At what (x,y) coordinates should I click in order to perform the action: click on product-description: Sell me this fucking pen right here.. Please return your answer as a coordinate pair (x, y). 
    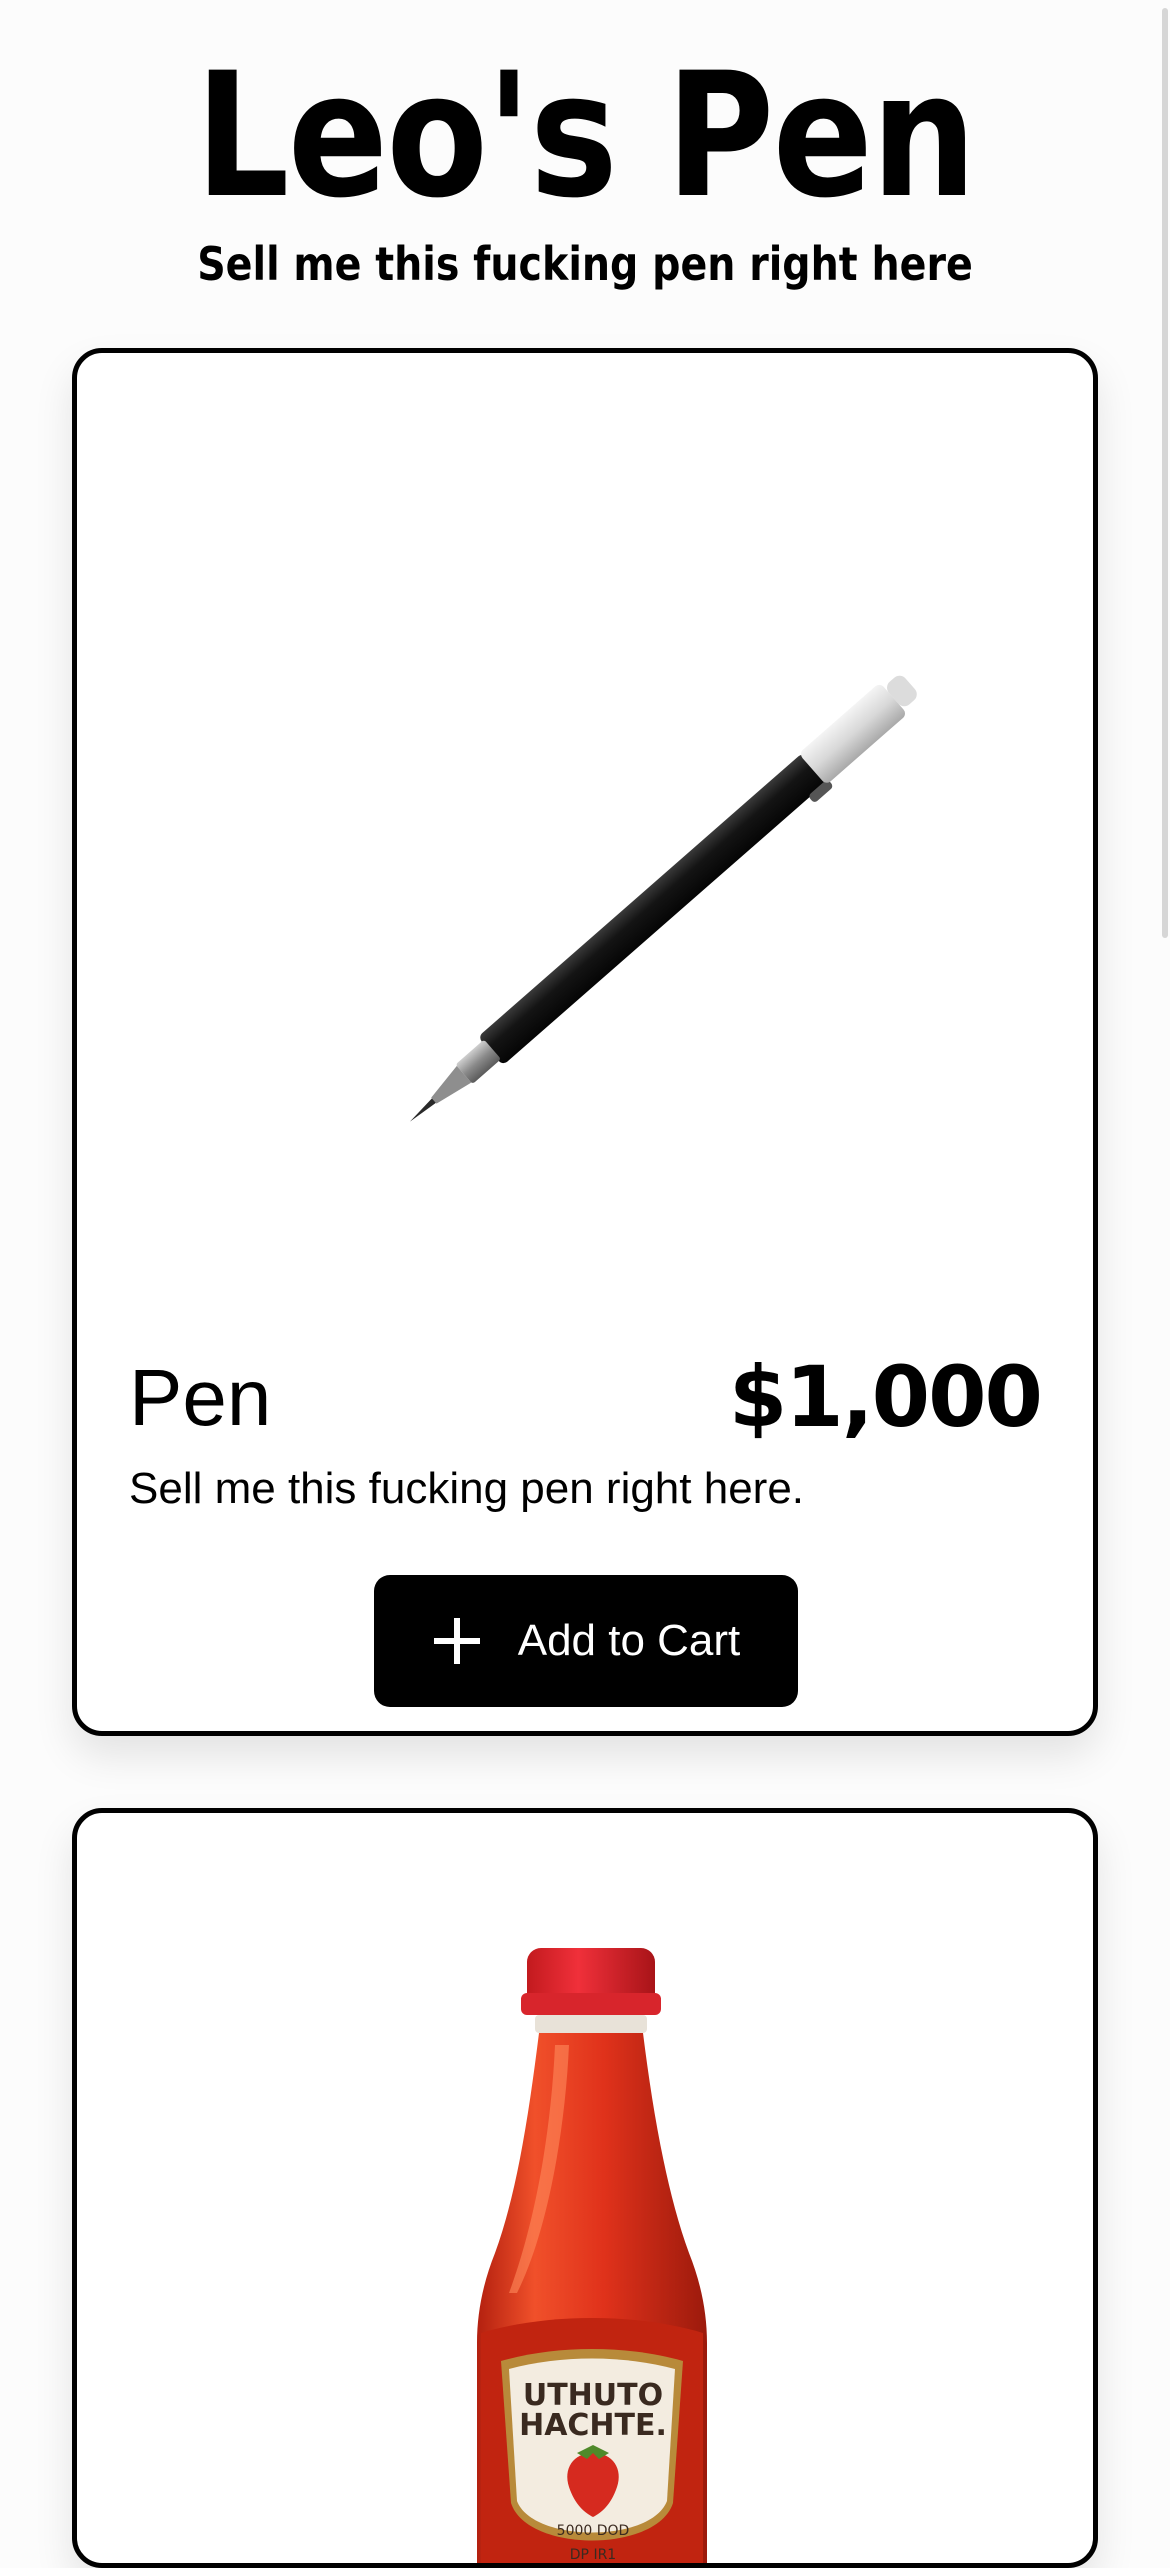
    Looking at the image, I should click on (467, 1488).